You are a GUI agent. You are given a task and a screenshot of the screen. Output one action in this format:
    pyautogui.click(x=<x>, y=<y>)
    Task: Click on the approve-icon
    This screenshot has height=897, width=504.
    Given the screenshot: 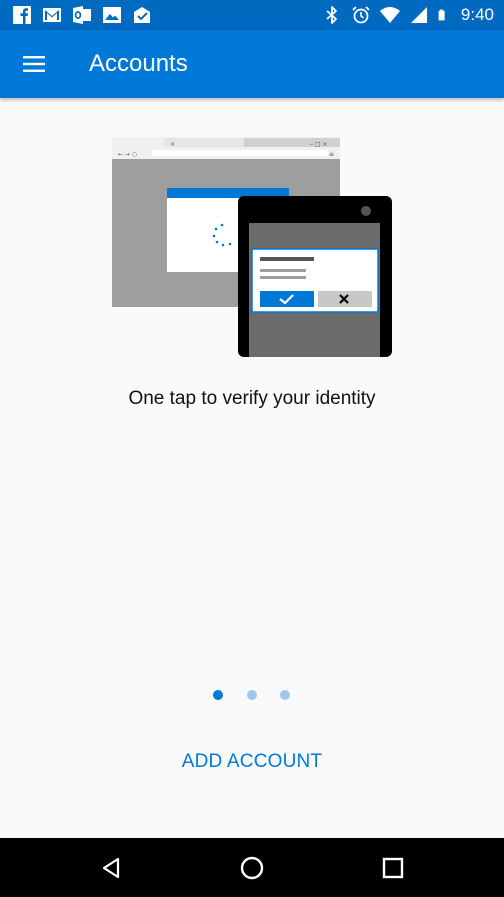 What is the action you would take?
    pyautogui.click(x=287, y=299)
    